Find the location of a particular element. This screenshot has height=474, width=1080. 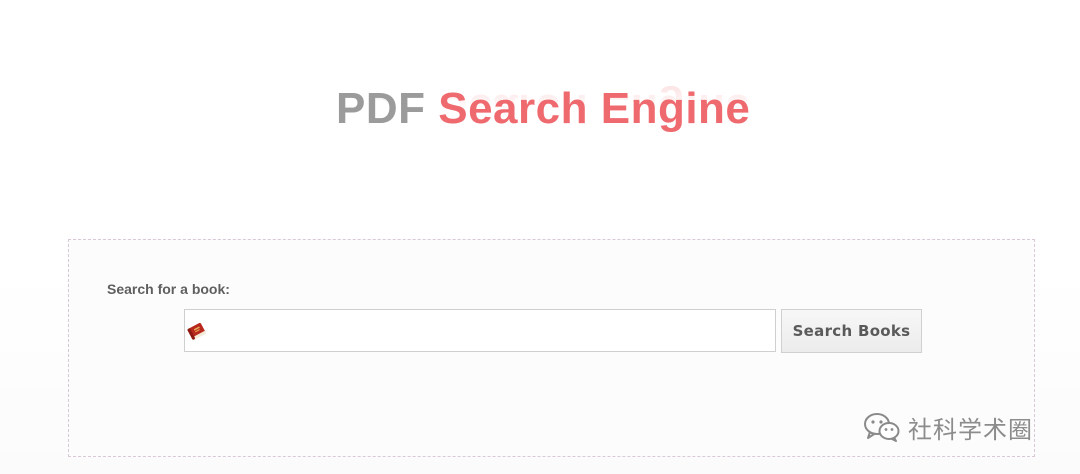

site-logo: PDF Search Engine PDF Search Engine is located at coordinates (556, 126).